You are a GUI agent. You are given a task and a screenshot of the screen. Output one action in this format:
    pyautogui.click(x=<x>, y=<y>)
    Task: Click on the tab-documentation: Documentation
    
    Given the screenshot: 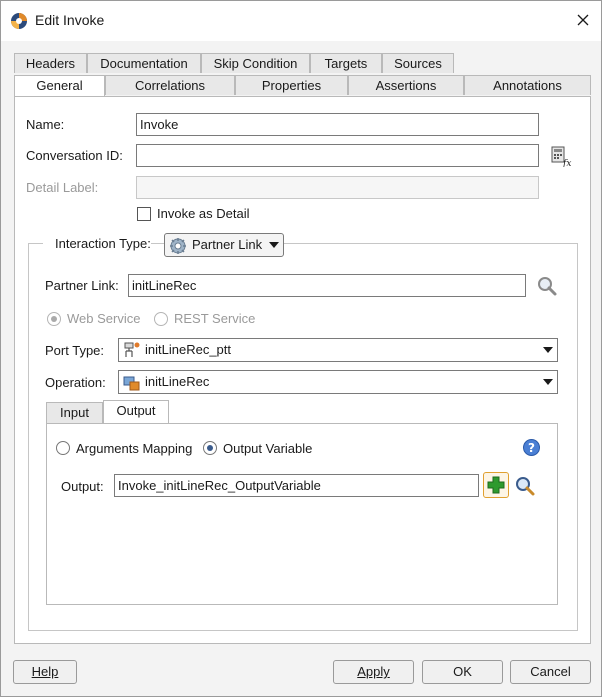 What is the action you would take?
    pyautogui.click(x=144, y=63)
    